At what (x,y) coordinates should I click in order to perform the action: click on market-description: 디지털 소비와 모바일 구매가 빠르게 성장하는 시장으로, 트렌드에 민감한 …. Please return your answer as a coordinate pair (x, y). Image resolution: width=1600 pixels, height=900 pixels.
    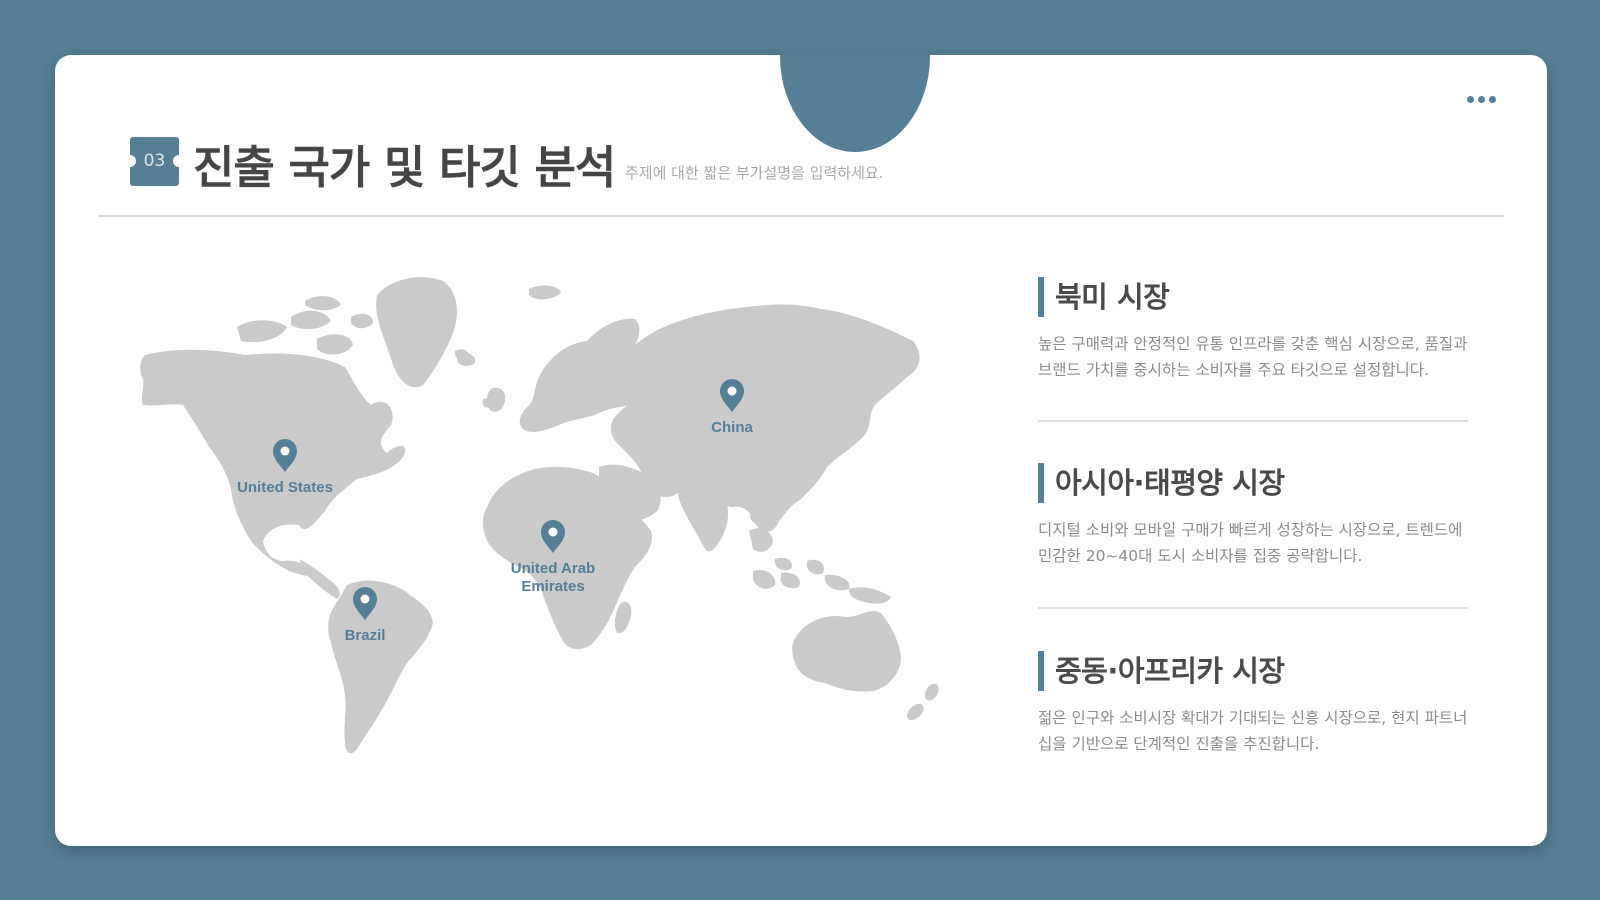
    Looking at the image, I should click on (1253, 543).